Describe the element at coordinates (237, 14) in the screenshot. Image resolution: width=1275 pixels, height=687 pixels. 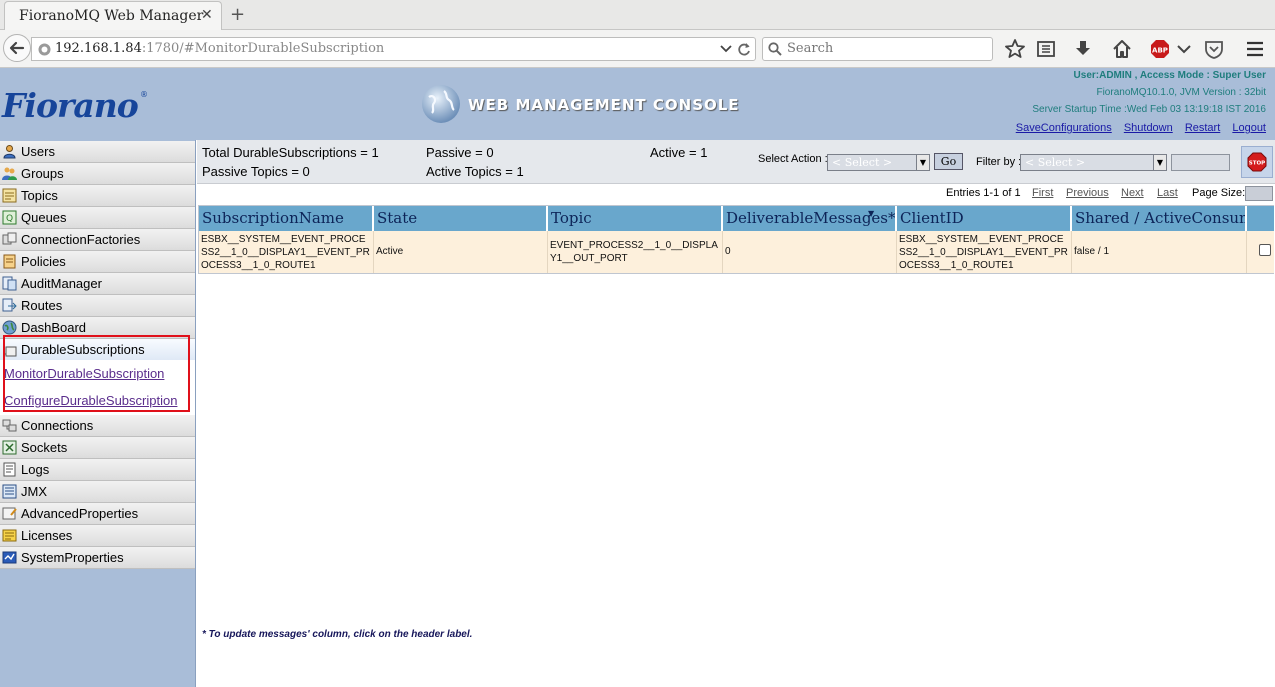
I see `new-tab-icon: +` at that location.